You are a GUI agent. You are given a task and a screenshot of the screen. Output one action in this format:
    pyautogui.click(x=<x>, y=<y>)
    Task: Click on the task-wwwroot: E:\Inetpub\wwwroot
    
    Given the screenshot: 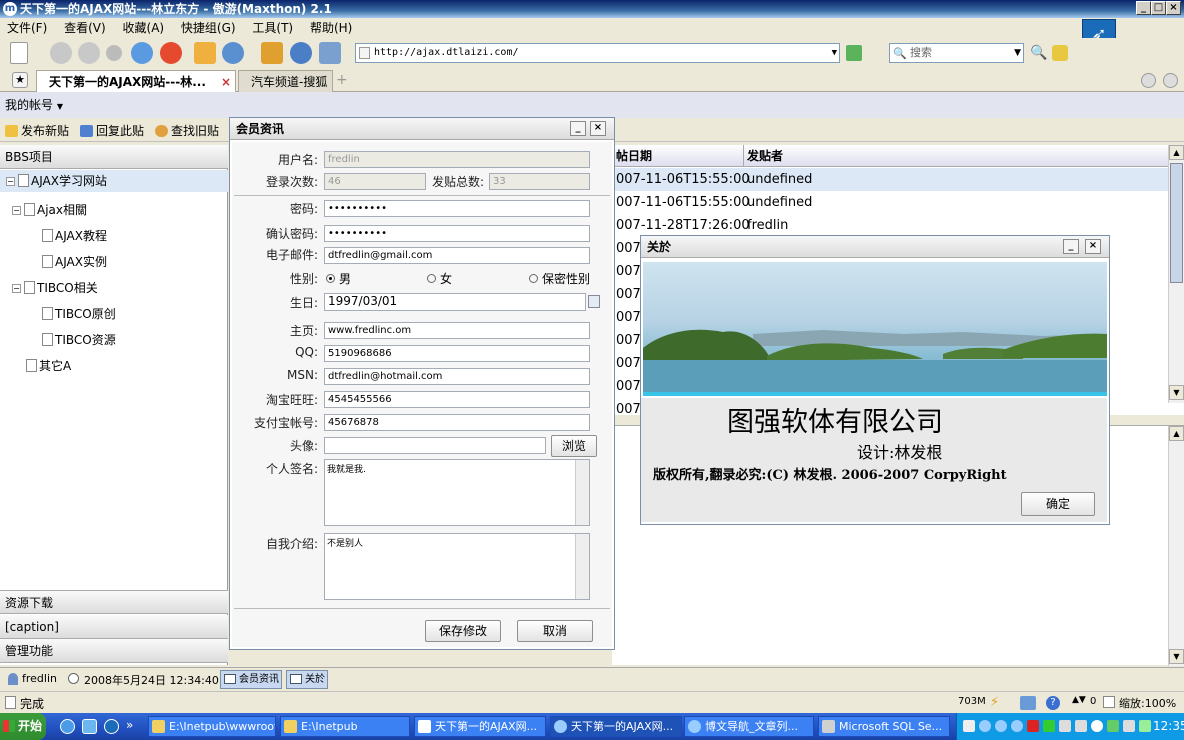 What is the action you would take?
    pyautogui.click(x=212, y=726)
    